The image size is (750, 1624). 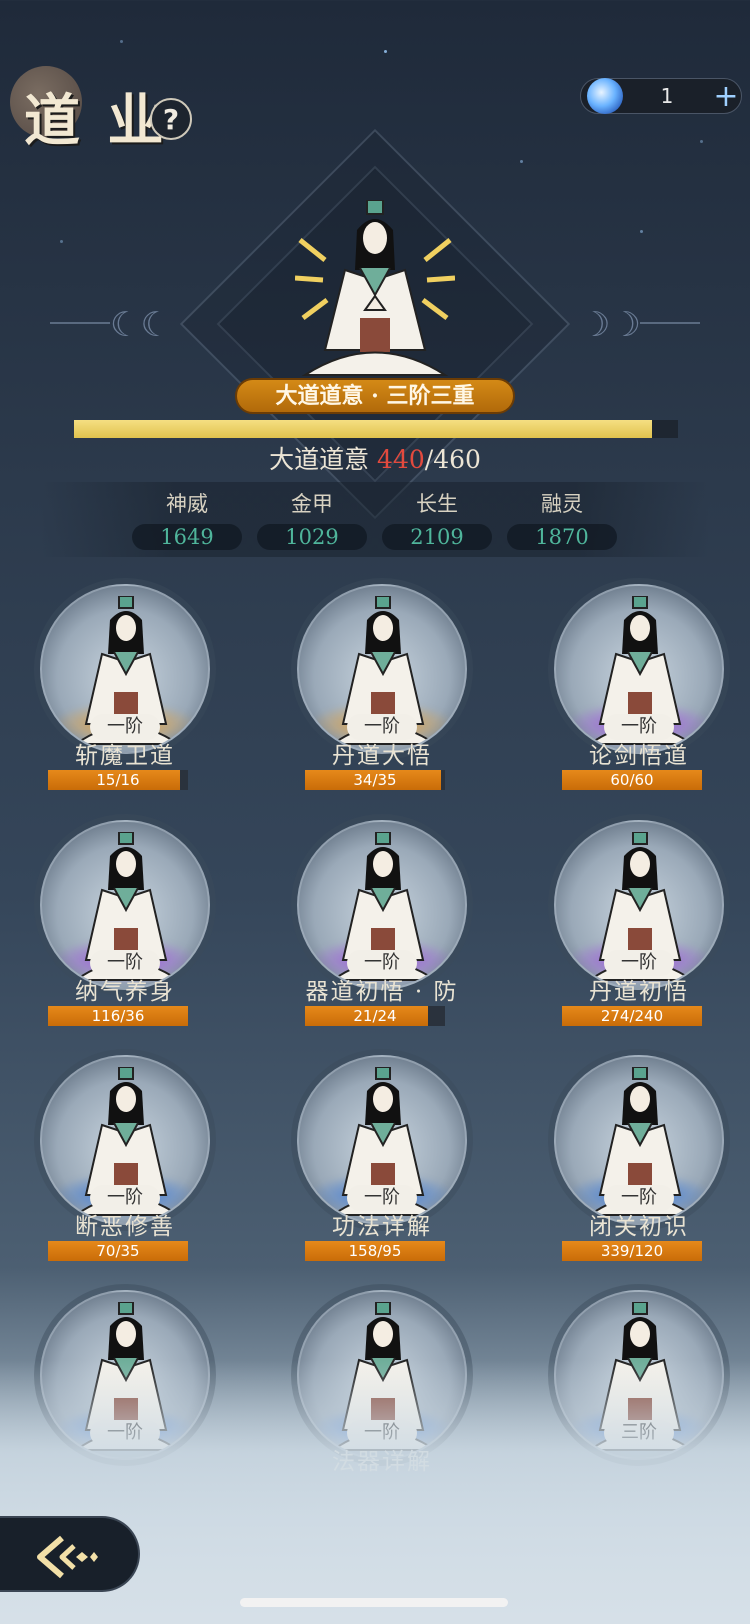 What do you see at coordinates (96, 121) in the screenshot?
I see `page-title: 道 业` at bounding box center [96, 121].